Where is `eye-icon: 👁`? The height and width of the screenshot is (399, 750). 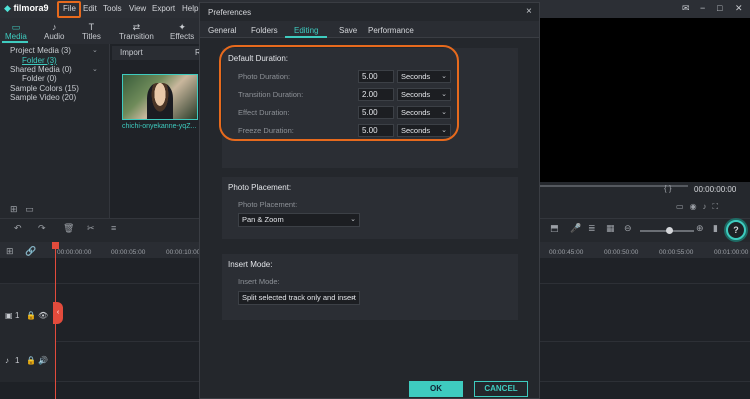
eye-icon: 👁 is located at coordinates (43, 315).